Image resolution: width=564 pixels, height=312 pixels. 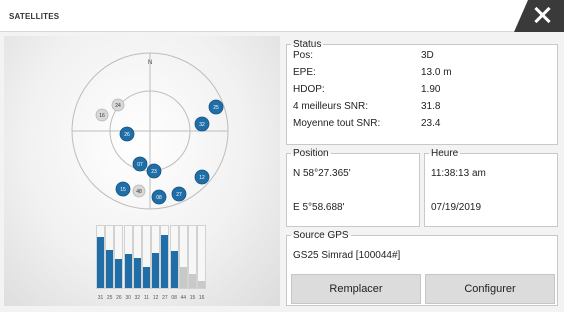 What do you see at coordinates (309, 89) in the screenshot?
I see `status-key-hdop: HDOP:` at bounding box center [309, 89].